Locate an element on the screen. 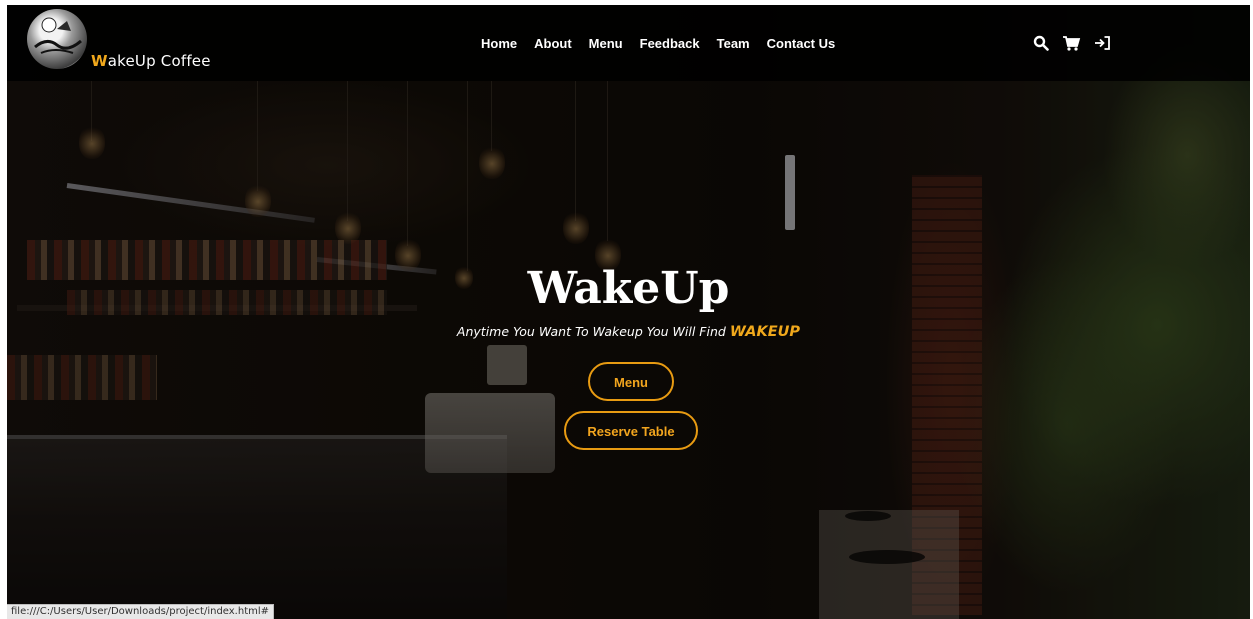 This screenshot has height=619, width=1253. header-actions is located at coordinates (1072, 45).